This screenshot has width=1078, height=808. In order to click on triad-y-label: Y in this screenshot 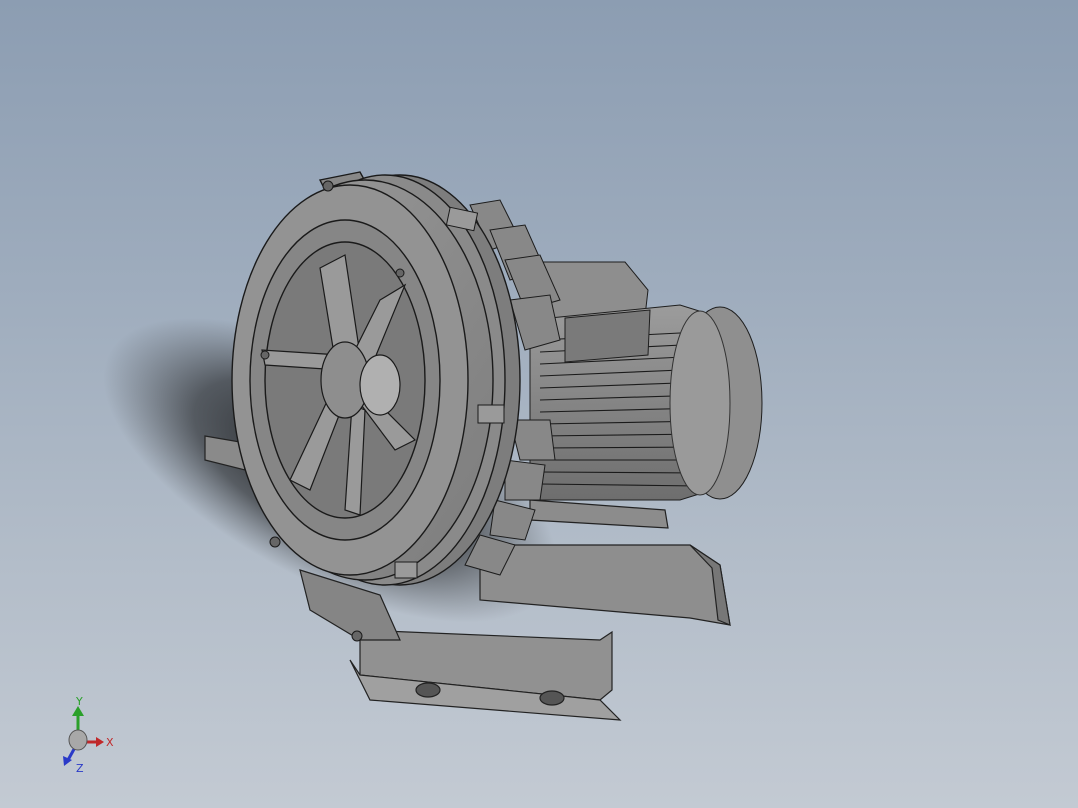, I will do `click(79, 702)`.